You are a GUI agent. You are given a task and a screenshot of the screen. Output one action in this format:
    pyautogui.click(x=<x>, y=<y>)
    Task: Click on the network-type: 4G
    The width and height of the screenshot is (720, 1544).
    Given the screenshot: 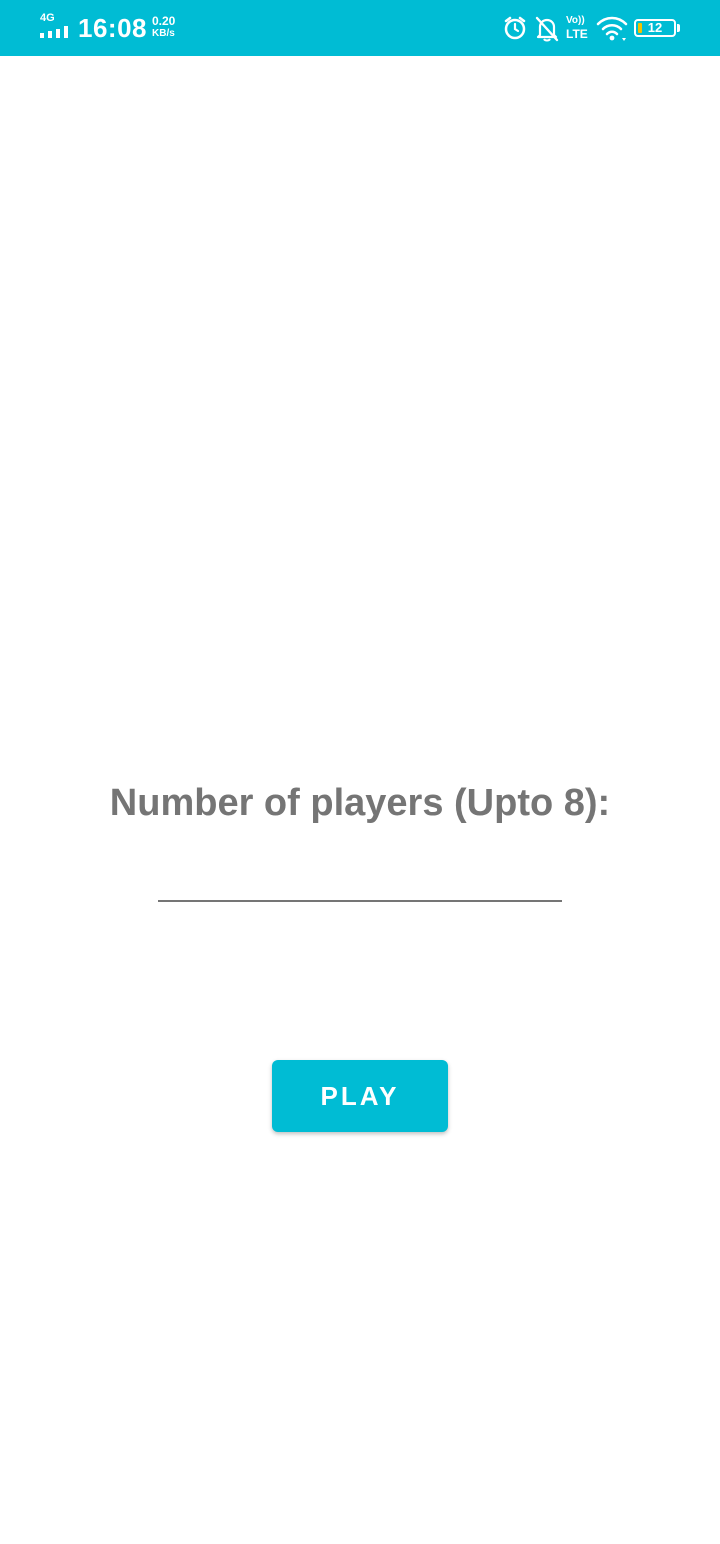 What is the action you would take?
    pyautogui.click(x=47, y=18)
    